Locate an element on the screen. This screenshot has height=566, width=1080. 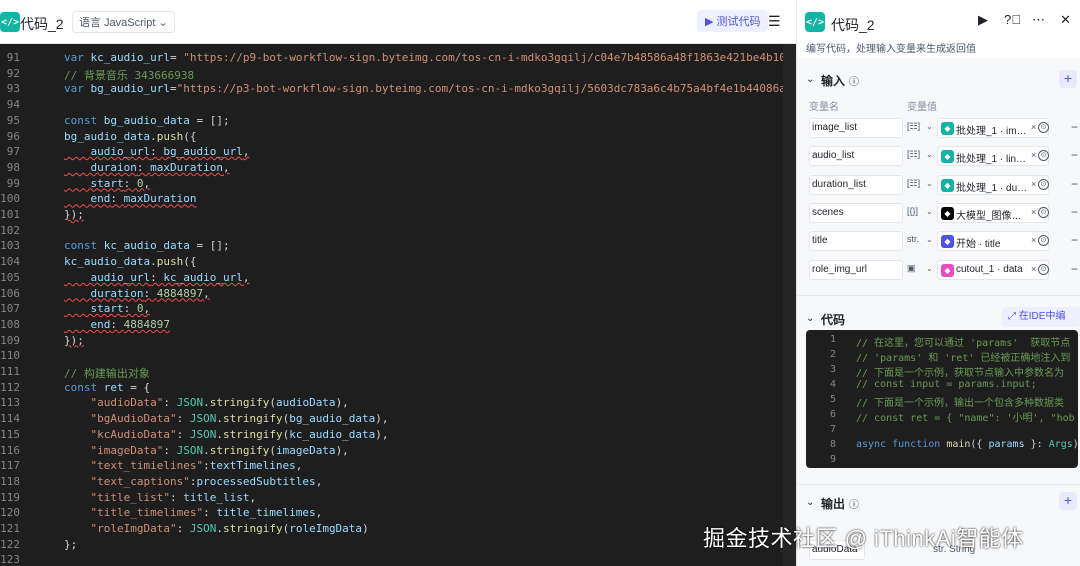
code-line: // 'params' 和 'ret' 已经被正确地注入到 is located at coordinates (963, 358).